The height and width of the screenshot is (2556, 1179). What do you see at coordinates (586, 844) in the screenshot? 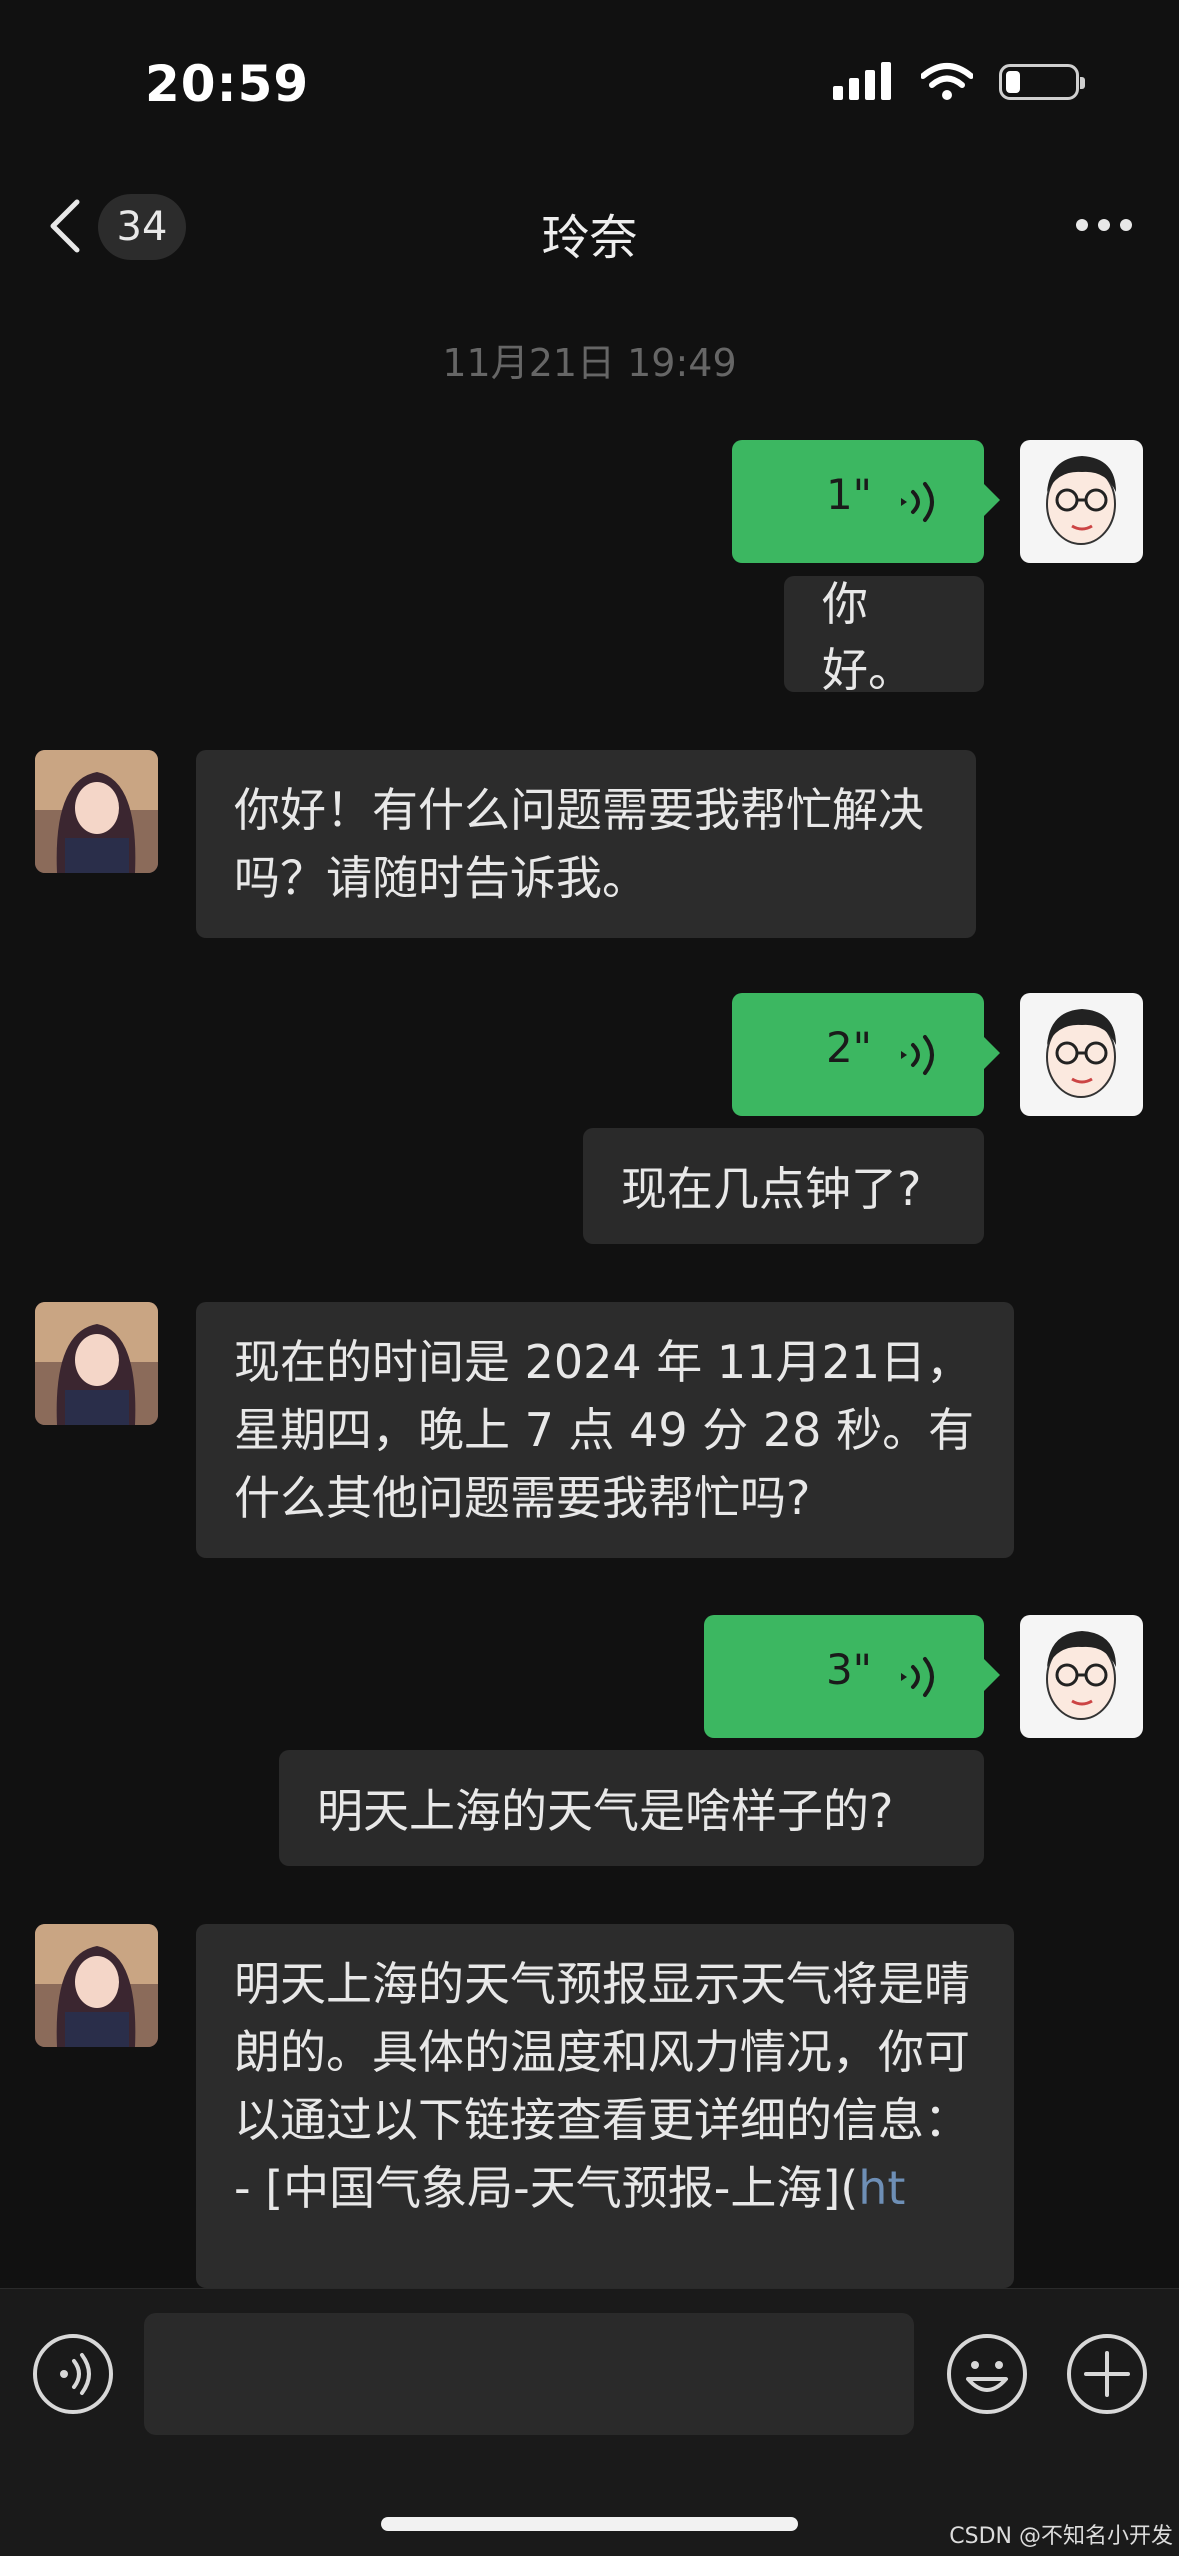
I see `bot-message: 你好！有什么问题需要我帮忙解决吗？请随时告诉我。` at bounding box center [586, 844].